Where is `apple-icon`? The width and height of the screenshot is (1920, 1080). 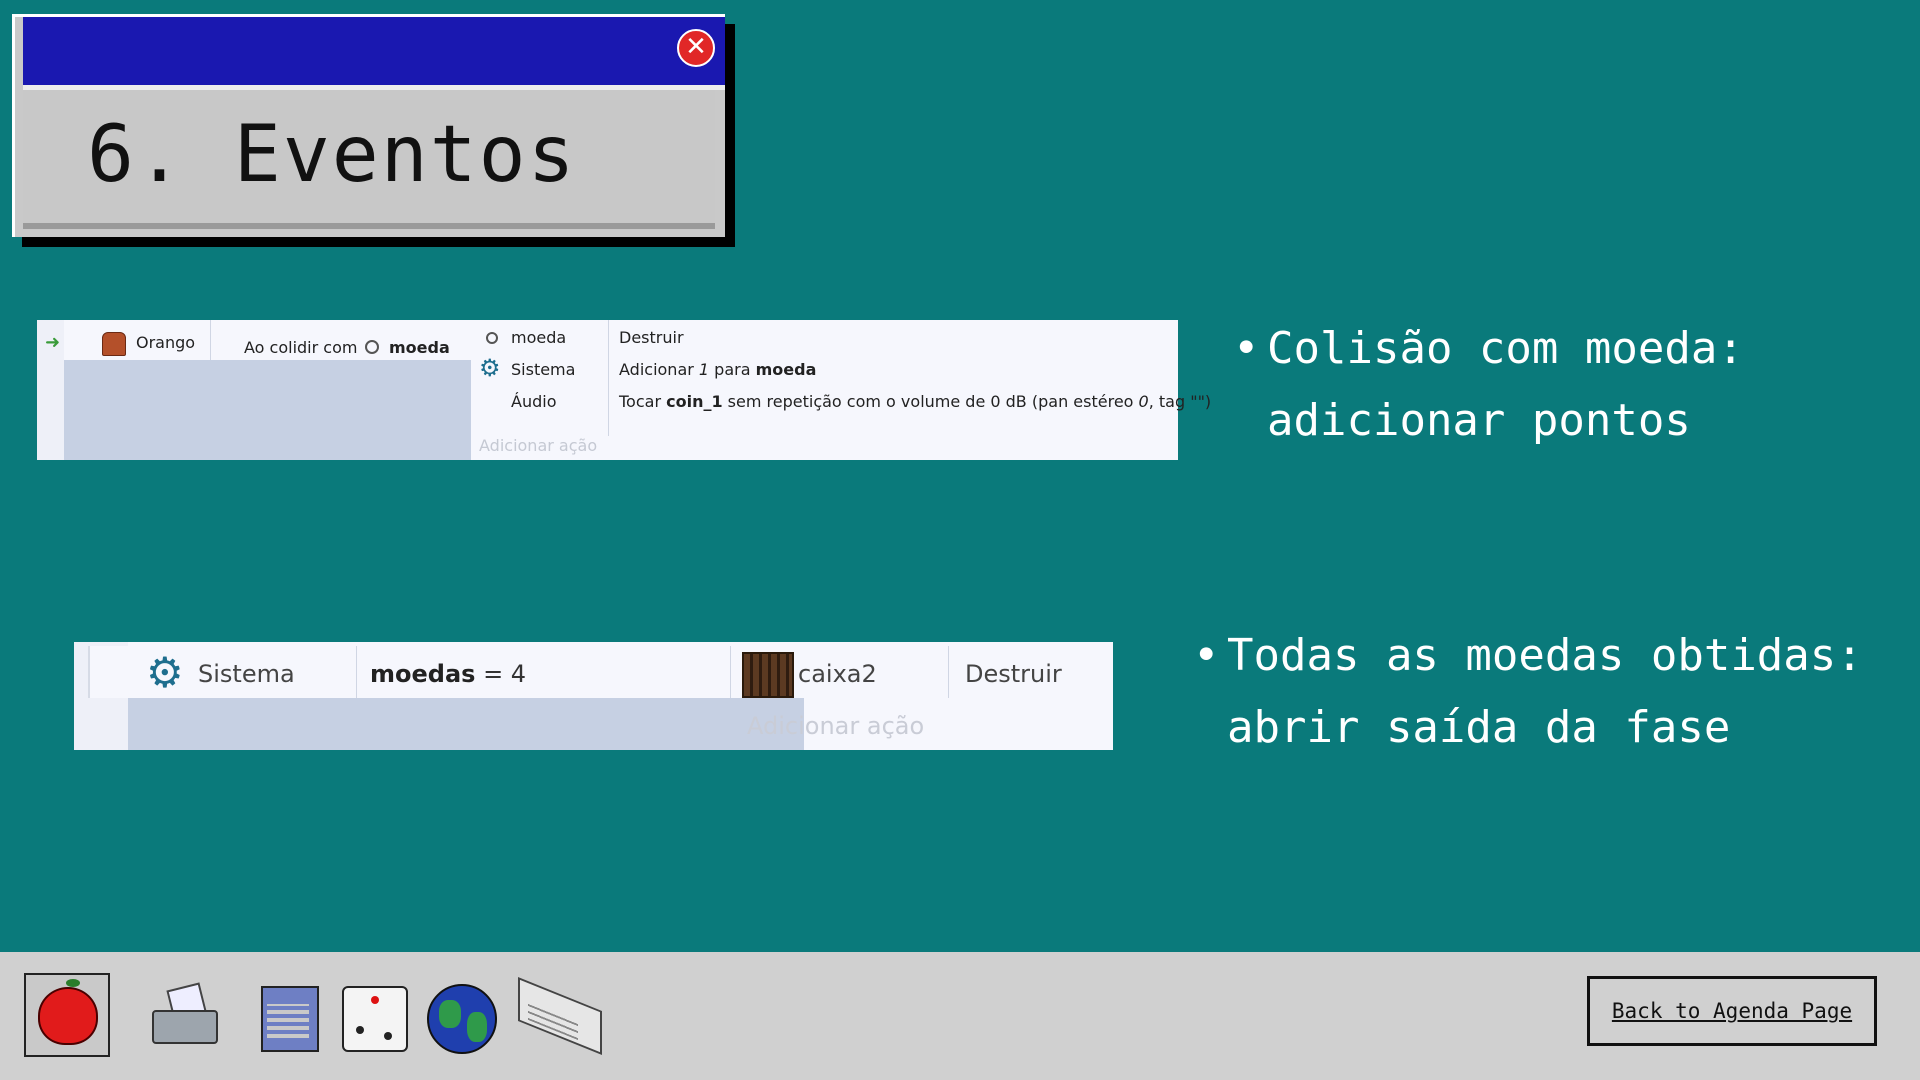 apple-icon is located at coordinates (67, 1015).